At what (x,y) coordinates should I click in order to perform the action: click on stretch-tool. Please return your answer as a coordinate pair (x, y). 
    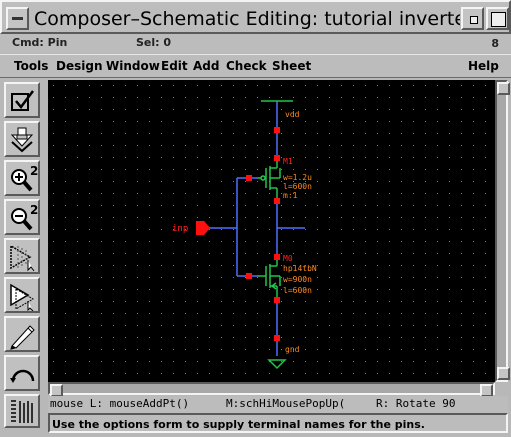
    Looking at the image, I should click on (22, 256).